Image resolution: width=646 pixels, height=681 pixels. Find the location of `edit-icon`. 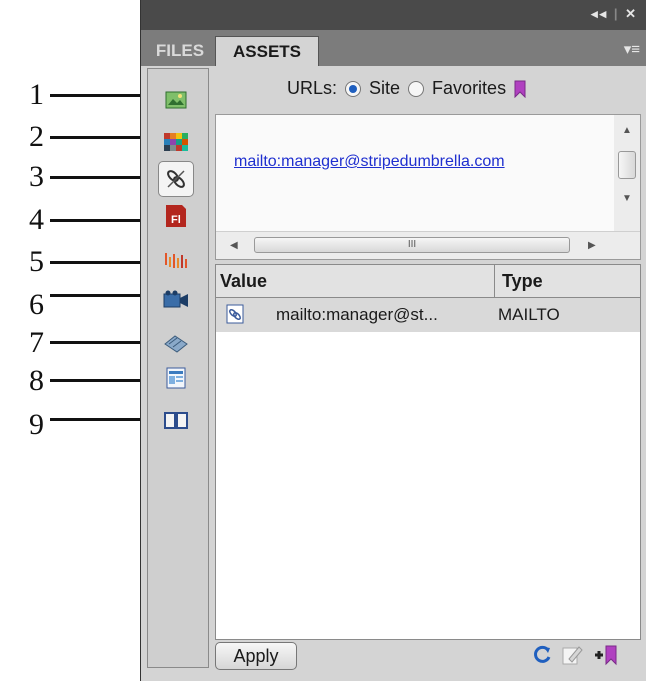

edit-icon is located at coordinates (573, 656).